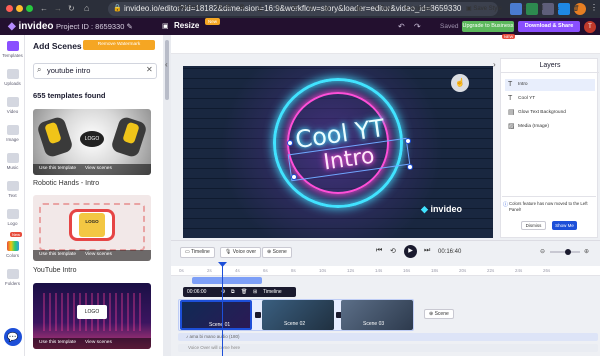 The width and height of the screenshot is (600, 356). I want to click on rail-item-templates: Templates, so click(12, 52).